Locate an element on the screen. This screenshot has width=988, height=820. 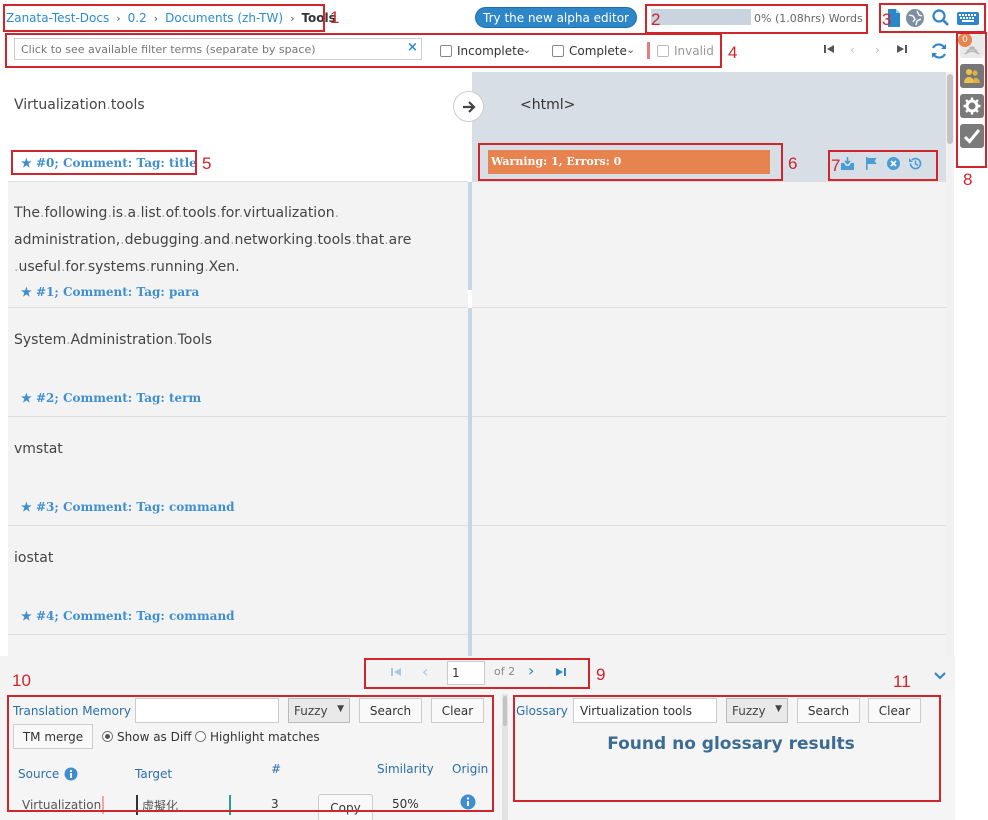
filter-input is located at coordinates (218, 49).